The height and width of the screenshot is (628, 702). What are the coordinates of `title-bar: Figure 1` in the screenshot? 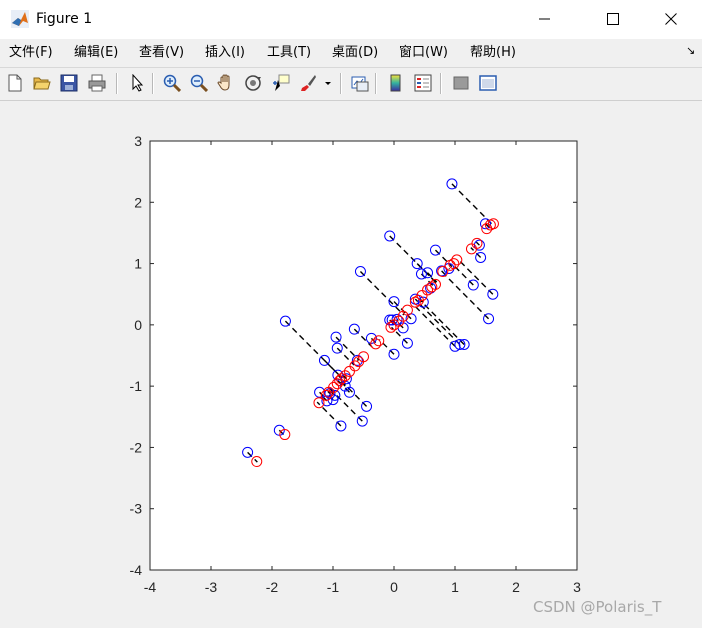 It's located at (351, 19).